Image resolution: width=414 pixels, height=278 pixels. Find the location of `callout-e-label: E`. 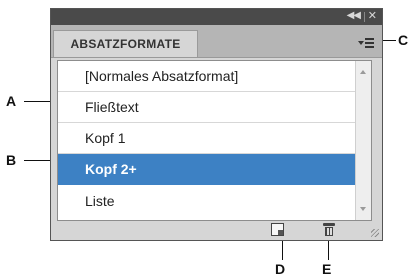

callout-e-label: E is located at coordinates (327, 269).